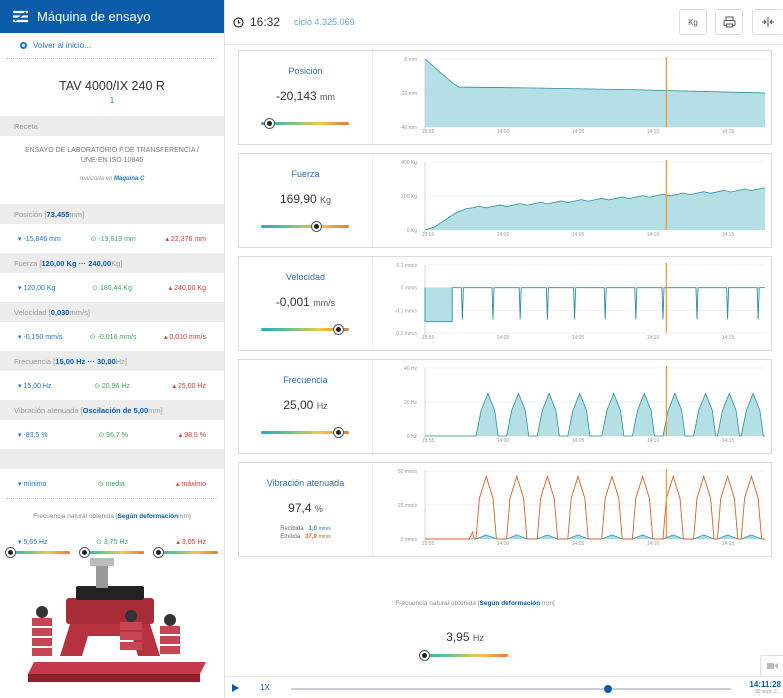 The width and height of the screenshot is (783, 698). I want to click on natfreq-main-unit: Hz, so click(478, 638).